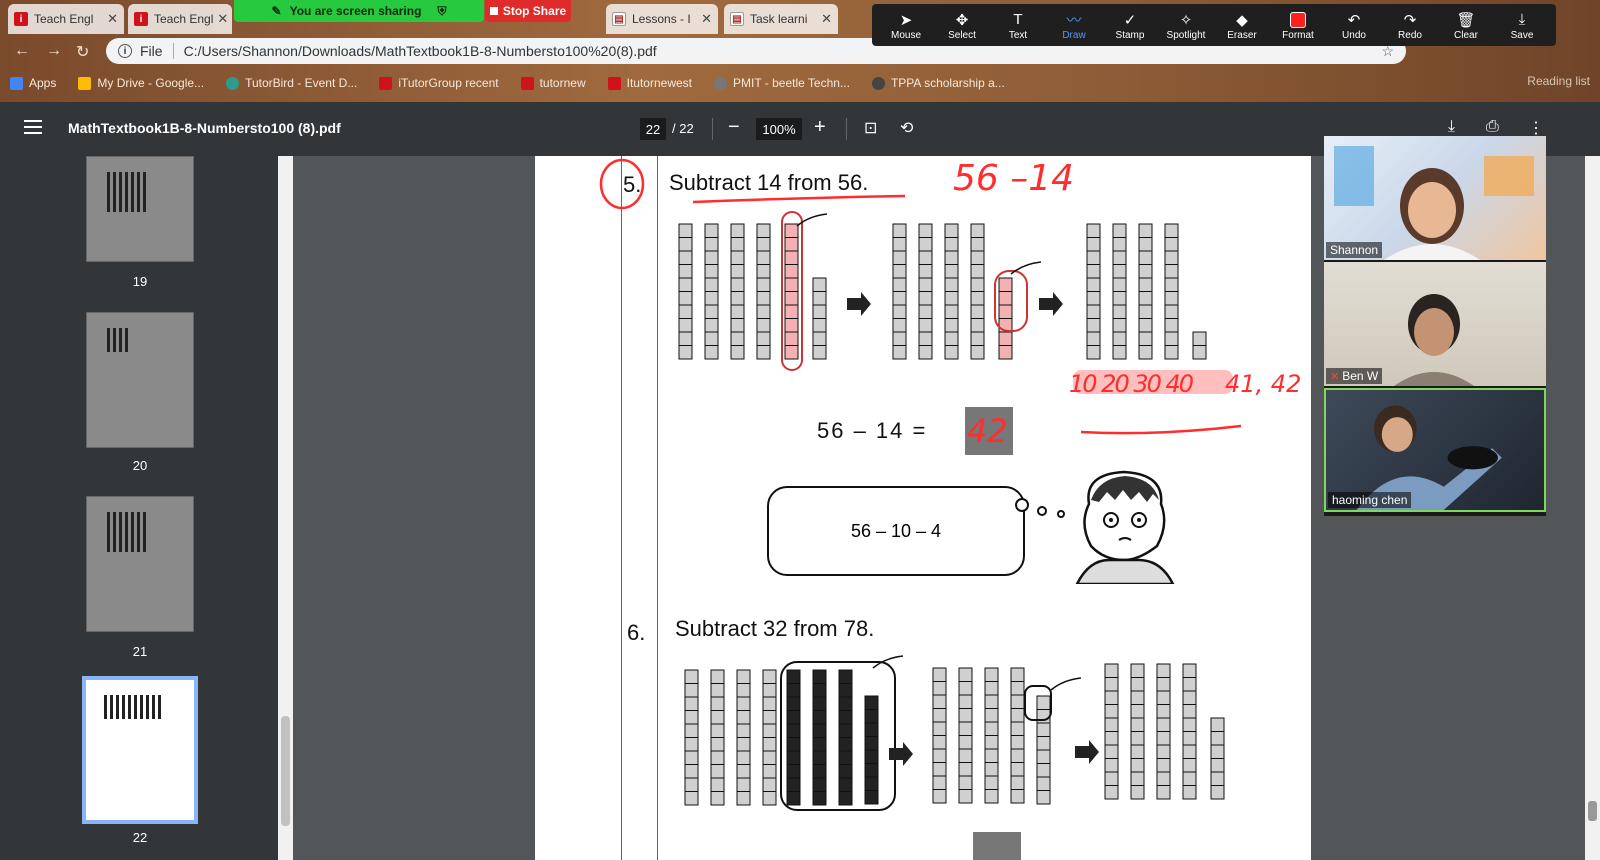 The width and height of the screenshot is (1600, 860). Describe the element at coordinates (619, 19) in the screenshot. I see `doc-icon: ▤` at that location.